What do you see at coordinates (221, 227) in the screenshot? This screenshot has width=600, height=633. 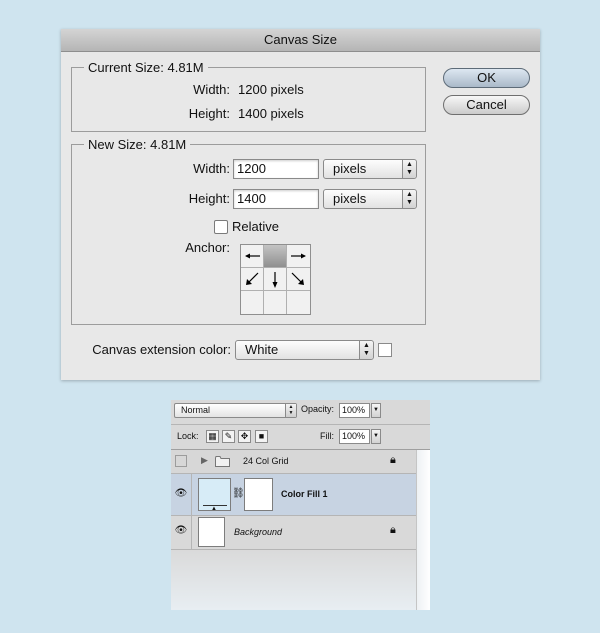 I see `relative-checkbox` at bounding box center [221, 227].